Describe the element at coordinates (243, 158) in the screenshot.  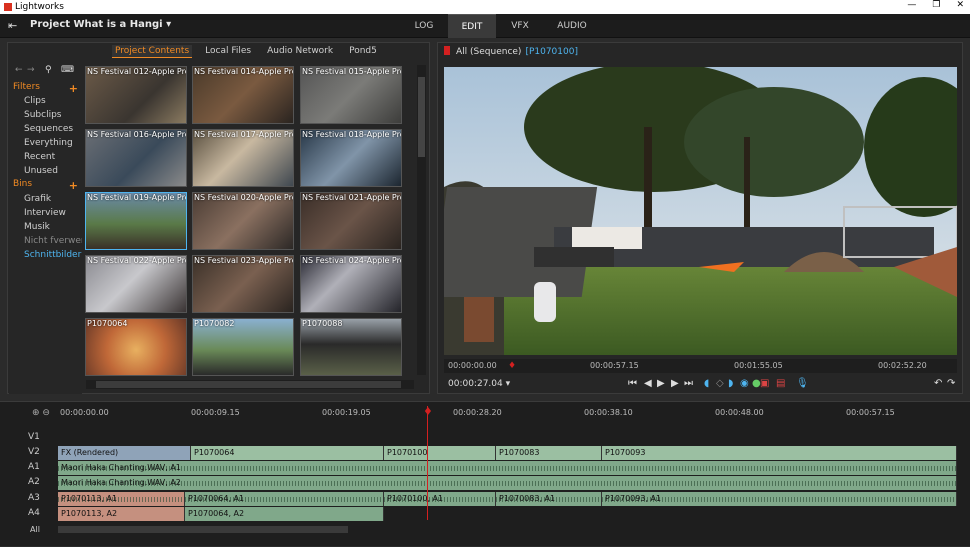
I see `clip-thumbnail: NS Festival 017-Apple Pro` at that location.